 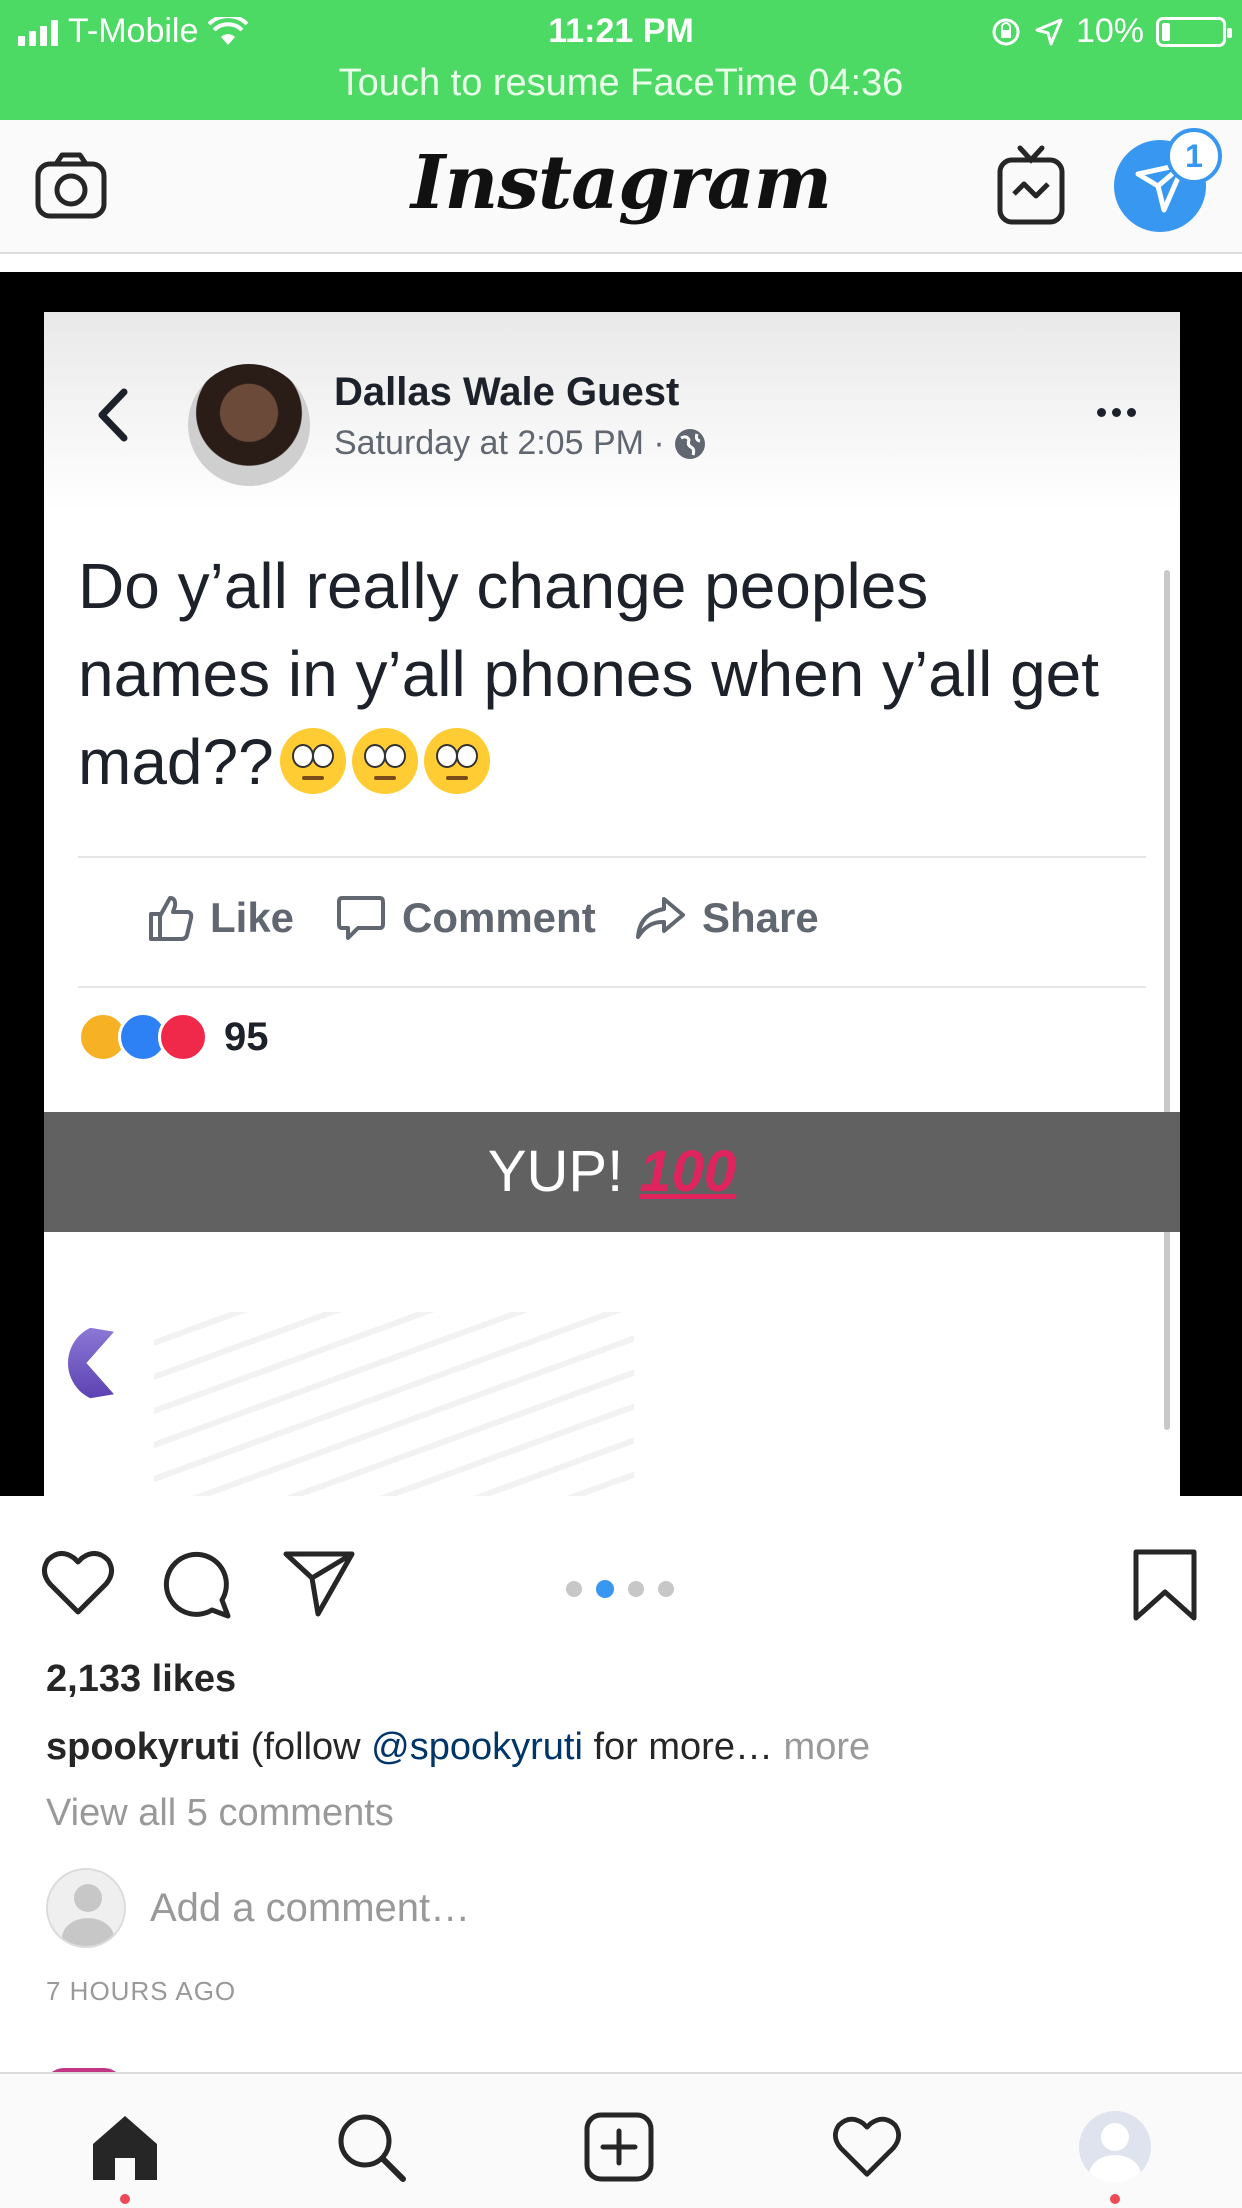 What do you see at coordinates (220, 1813) in the screenshot?
I see `view-all-comments-link: View all 5 comments` at bounding box center [220, 1813].